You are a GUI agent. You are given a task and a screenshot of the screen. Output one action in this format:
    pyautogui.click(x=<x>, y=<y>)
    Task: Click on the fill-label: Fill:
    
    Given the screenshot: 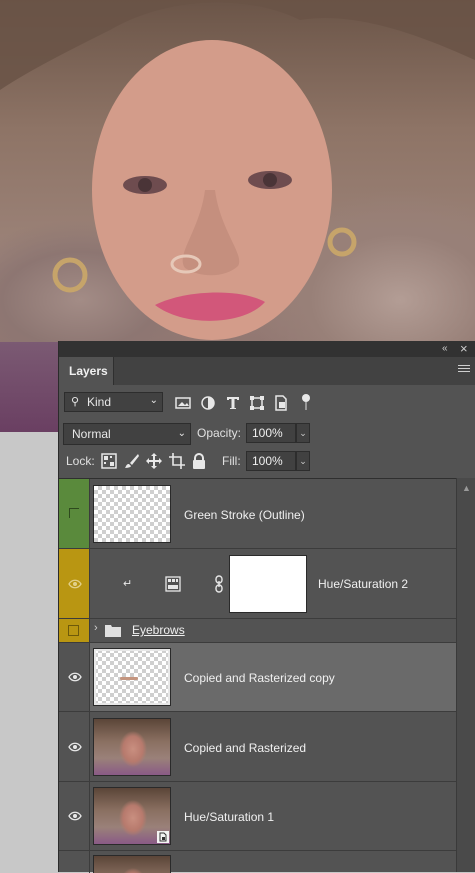 What is the action you would take?
    pyautogui.click(x=231, y=461)
    